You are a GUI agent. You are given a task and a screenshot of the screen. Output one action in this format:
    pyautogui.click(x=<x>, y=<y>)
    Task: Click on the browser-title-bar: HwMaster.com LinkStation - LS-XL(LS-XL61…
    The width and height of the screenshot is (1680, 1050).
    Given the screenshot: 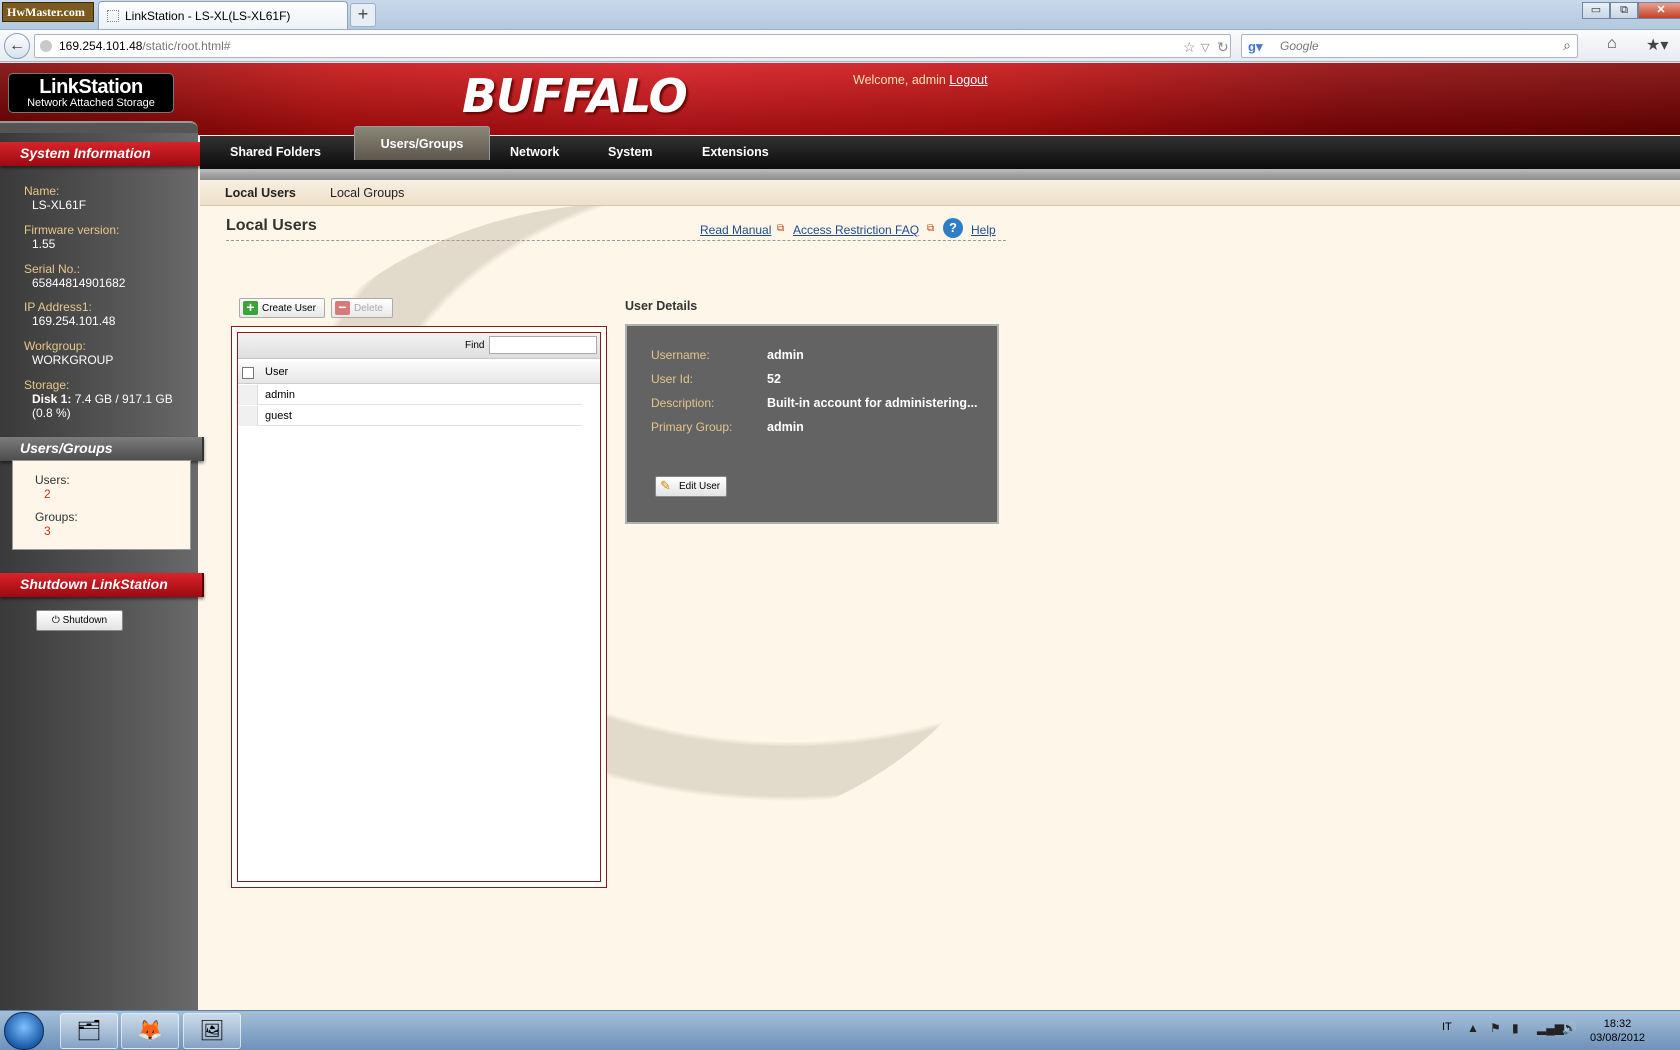 What is the action you would take?
    pyautogui.click(x=840, y=15)
    